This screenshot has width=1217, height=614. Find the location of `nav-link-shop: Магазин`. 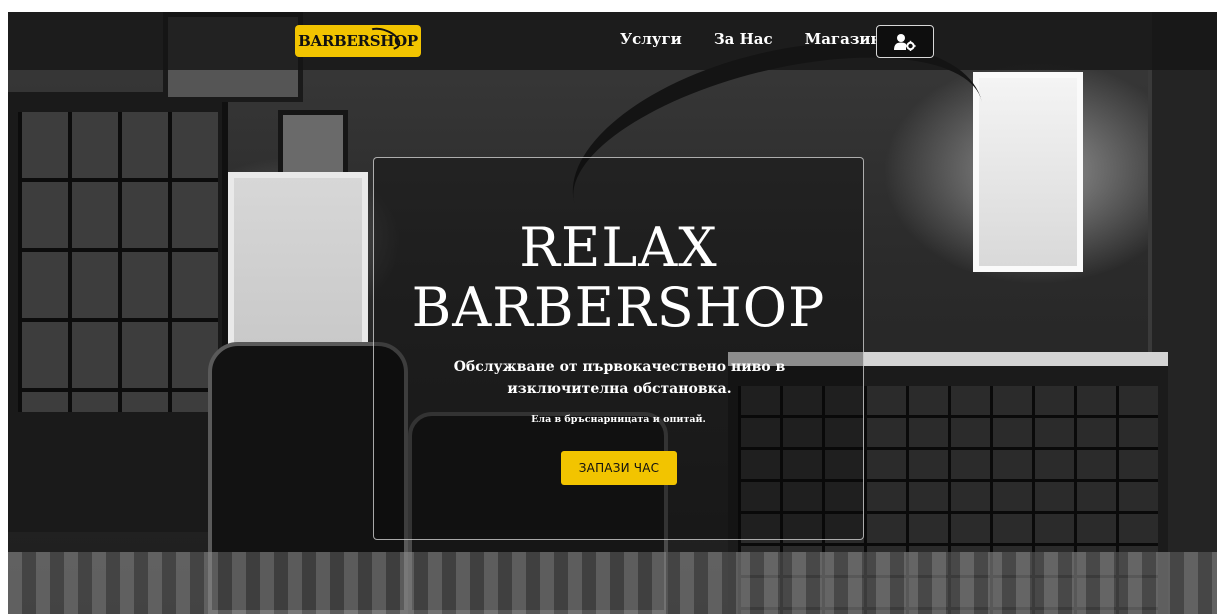

nav-link-shop: Магазин is located at coordinates (843, 42).